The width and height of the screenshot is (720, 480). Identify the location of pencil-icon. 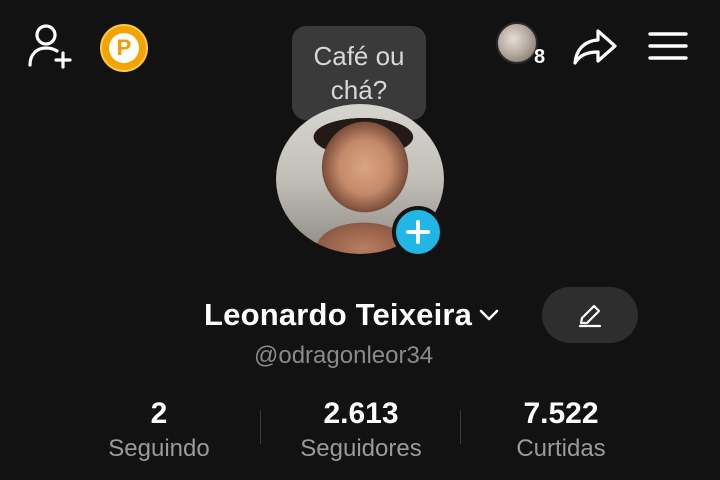
(590, 316).